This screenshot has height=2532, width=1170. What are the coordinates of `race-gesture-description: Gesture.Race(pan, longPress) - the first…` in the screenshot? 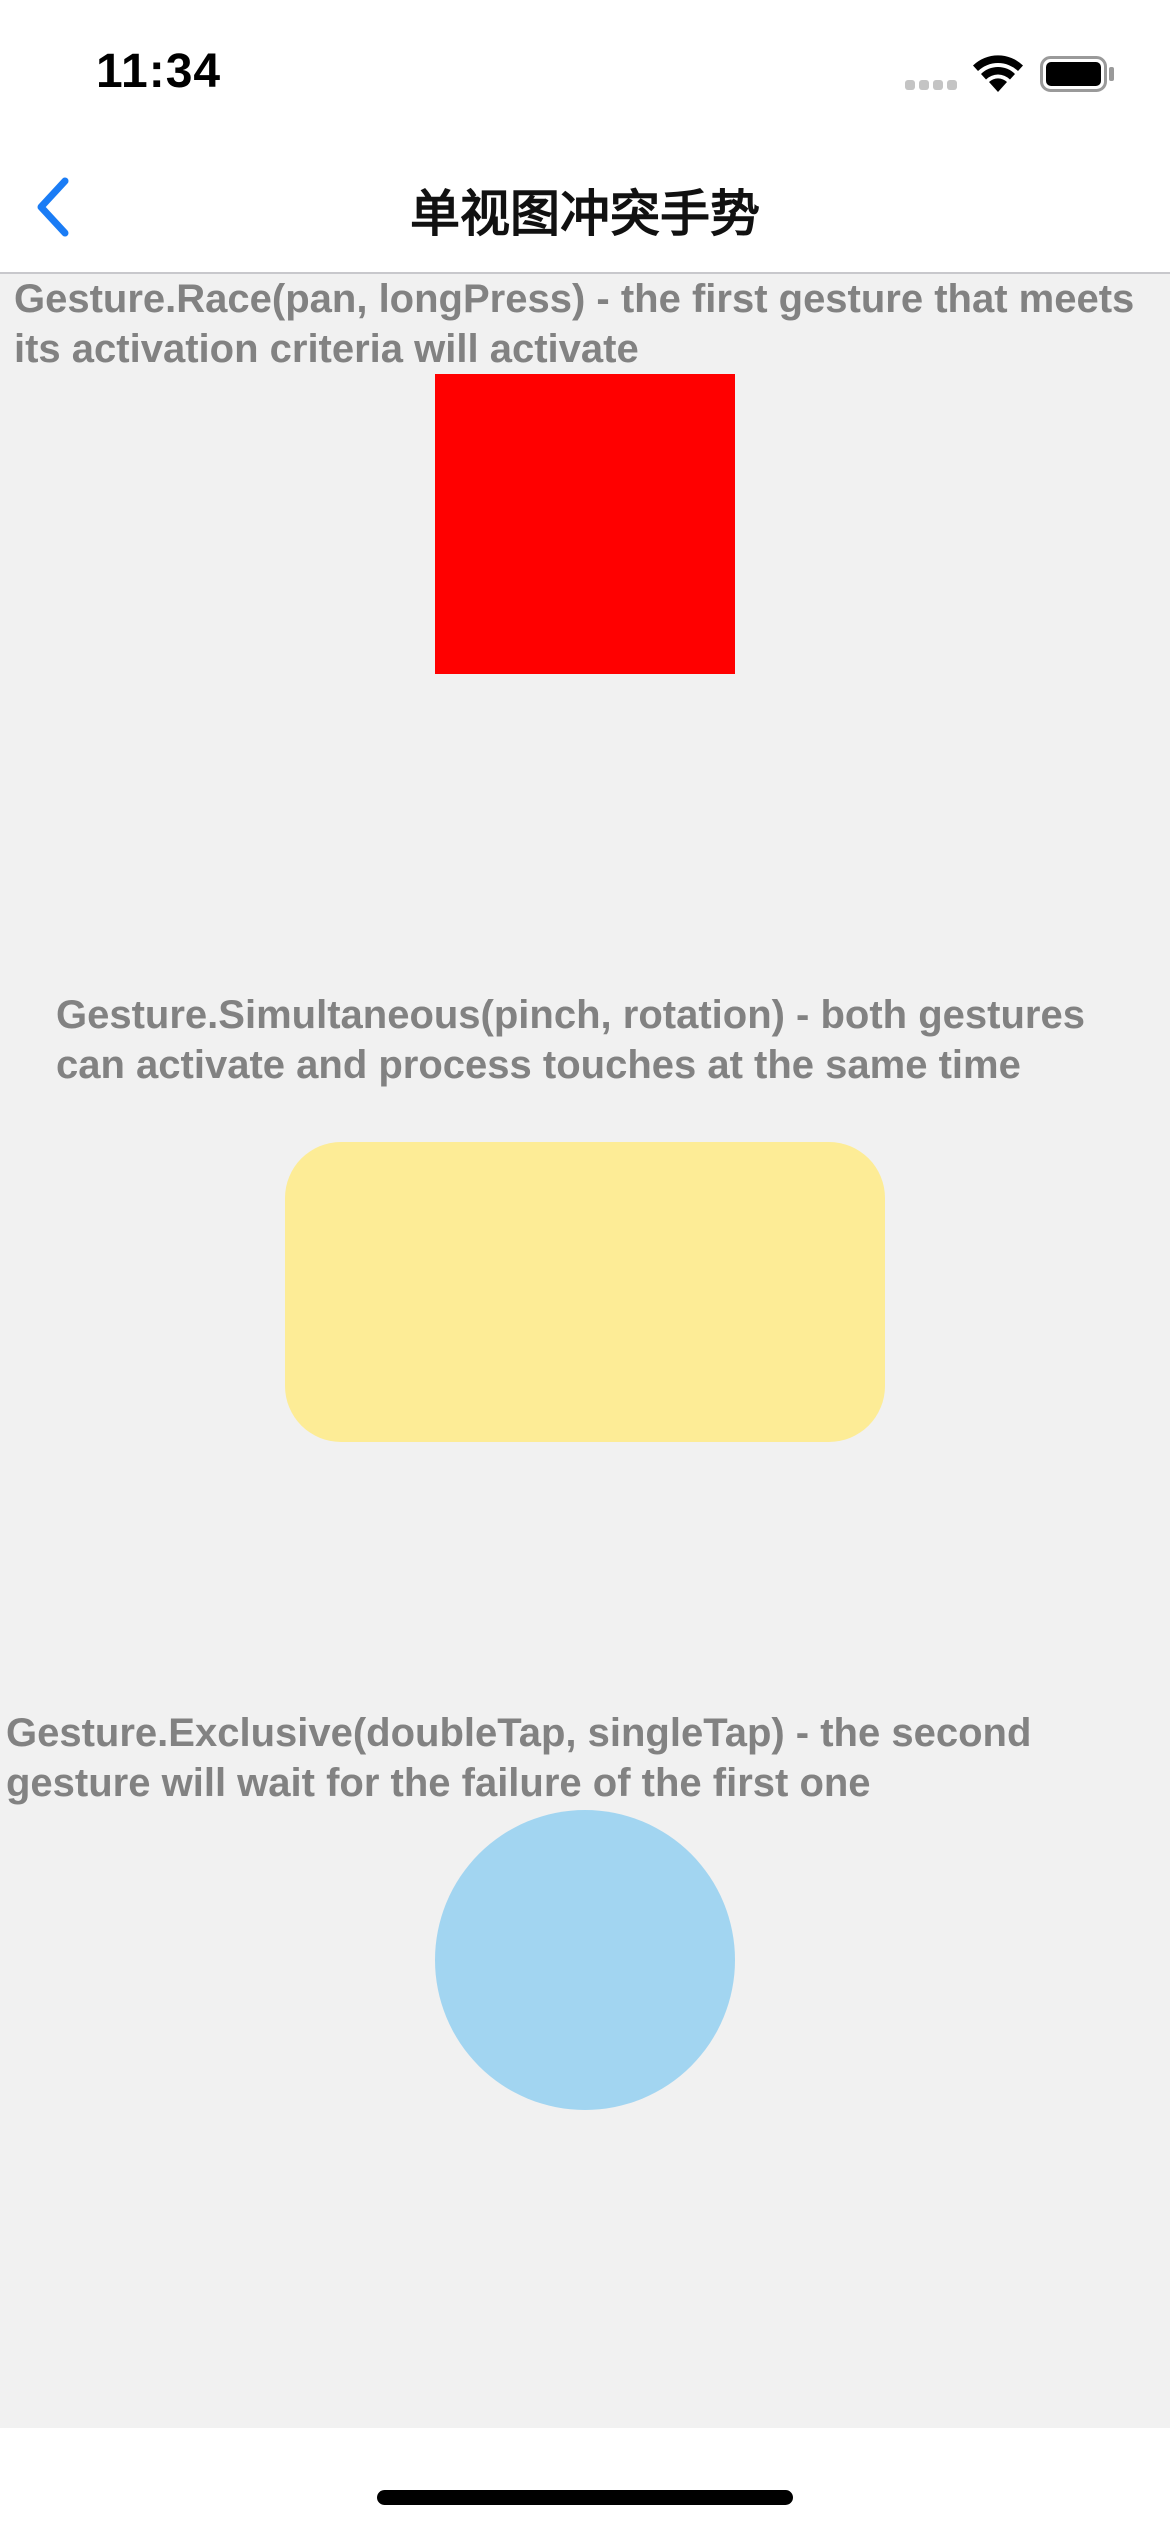 It's located at (574, 324).